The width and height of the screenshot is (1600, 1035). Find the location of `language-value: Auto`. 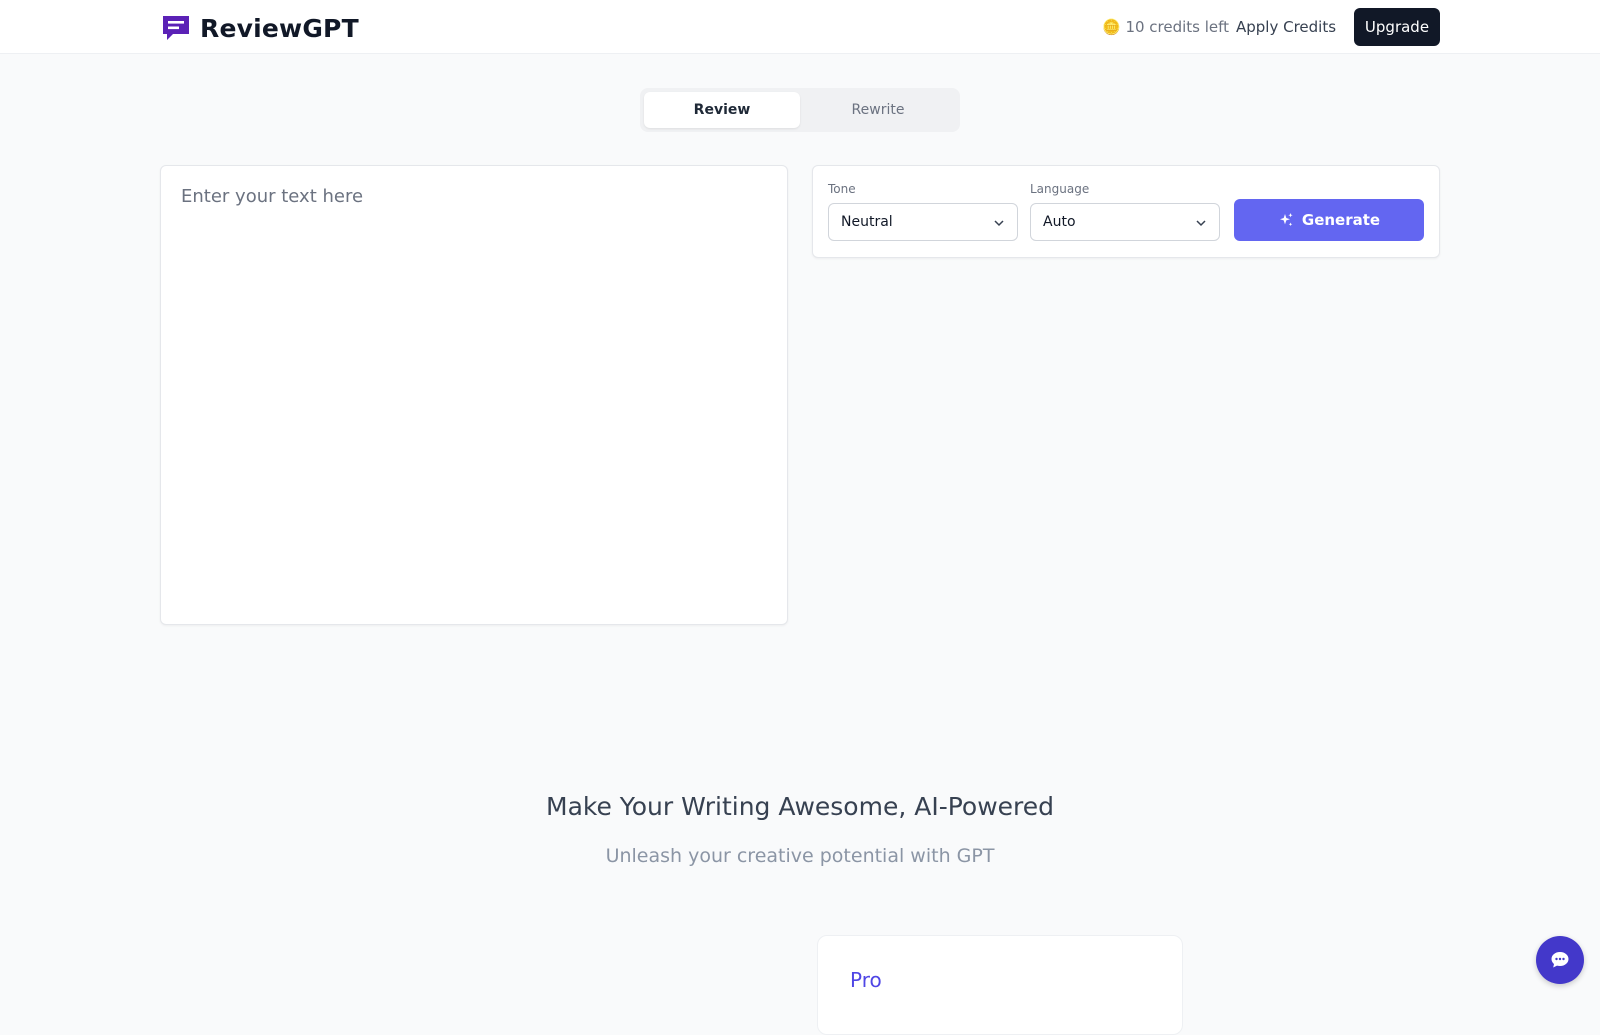

language-value: Auto is located at coordinates (1059, 222).